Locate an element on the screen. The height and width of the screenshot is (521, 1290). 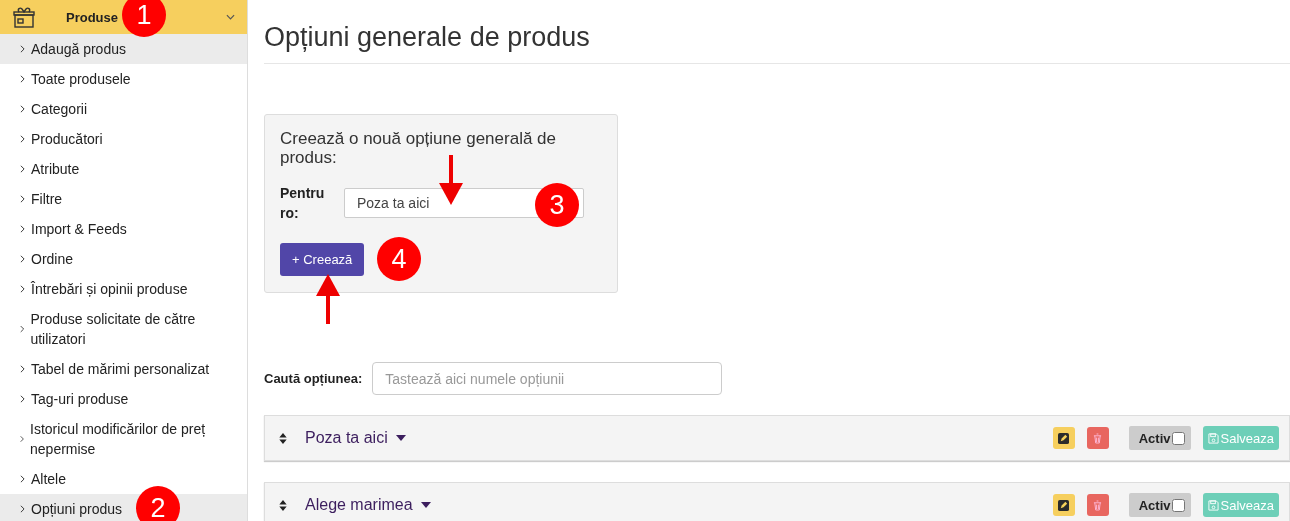
section-label: Produse is located at coordinates (92, 17).